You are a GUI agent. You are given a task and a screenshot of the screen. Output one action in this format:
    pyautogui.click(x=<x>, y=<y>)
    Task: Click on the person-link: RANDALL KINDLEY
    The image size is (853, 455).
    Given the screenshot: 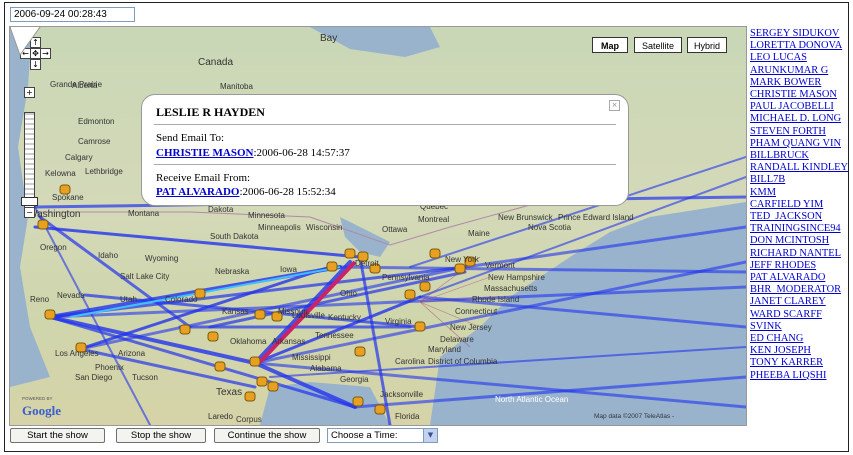 What is the action you would take?
    pyautogui.click(x=799, y=168)
    